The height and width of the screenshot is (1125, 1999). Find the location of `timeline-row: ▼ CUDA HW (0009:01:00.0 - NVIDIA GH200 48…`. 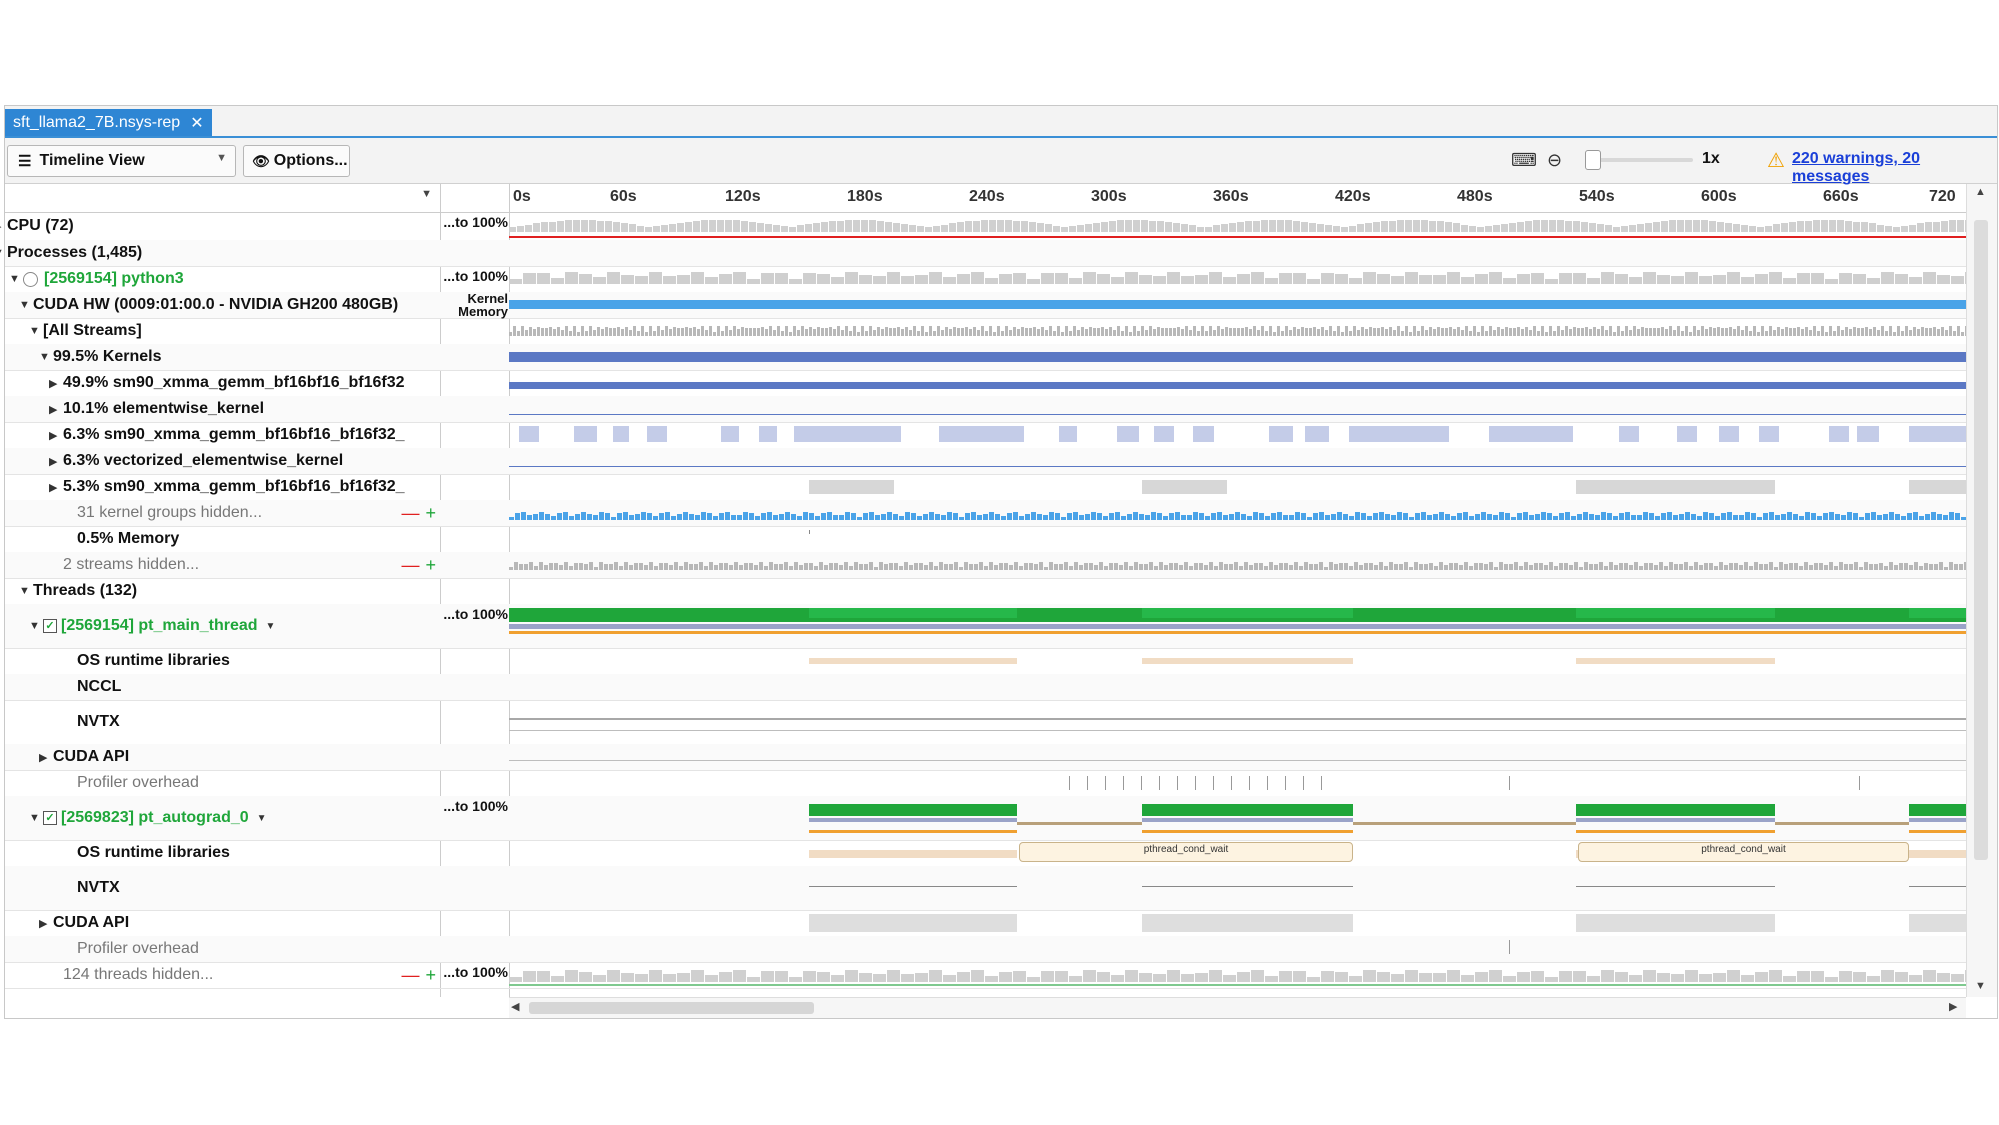

timeline-row: ▼ CUDA HW (0009:01:00.0 - NVIDIA GH200 48… is located at coordinates (985, 305).